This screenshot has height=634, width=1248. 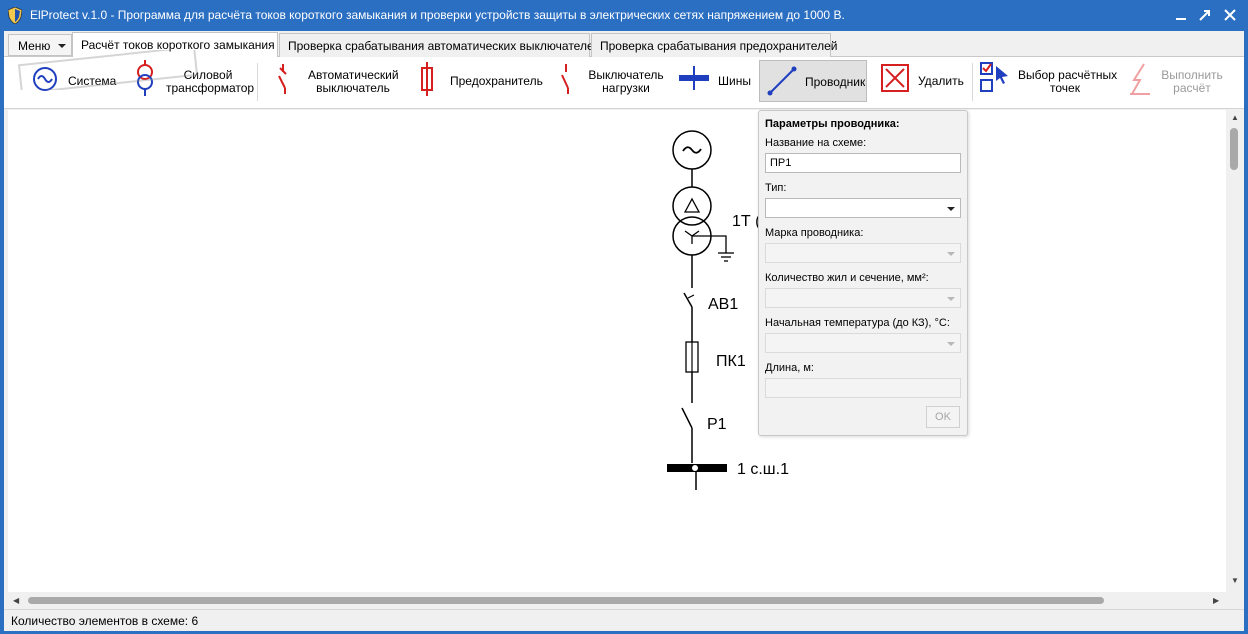 I want to click on transformer-icon, so click(x=145, y=78).